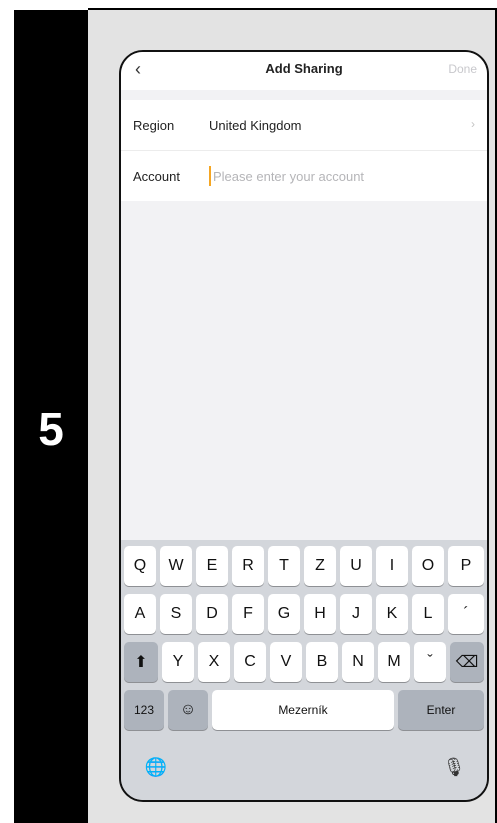 The image size is (497, 823). What do you see at coordinates (156, 767) in the screenshot?
I see `globe-icon: 🌐` at bounding box center [156, 767].